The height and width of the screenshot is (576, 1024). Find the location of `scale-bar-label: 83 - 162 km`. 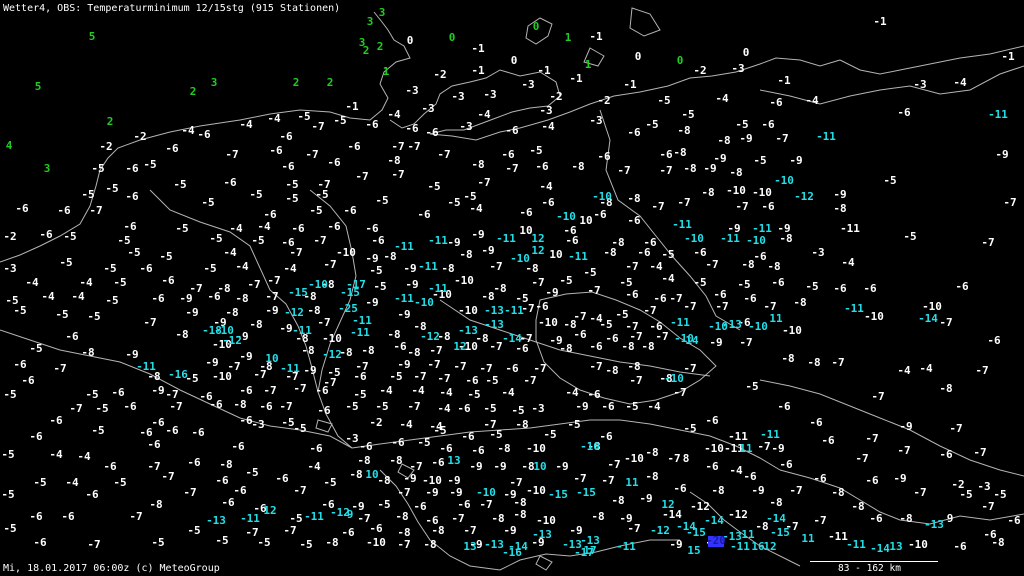

scale-bar-label: 83 - 162 km is located at coordinates (869, 568).